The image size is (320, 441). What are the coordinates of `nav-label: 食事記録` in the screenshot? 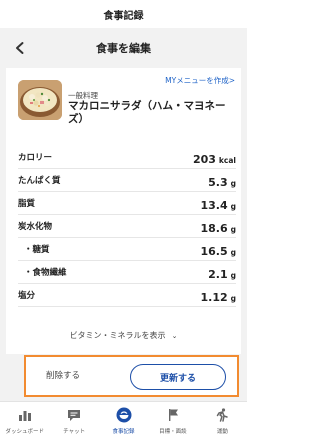 It's located at (123, 432).